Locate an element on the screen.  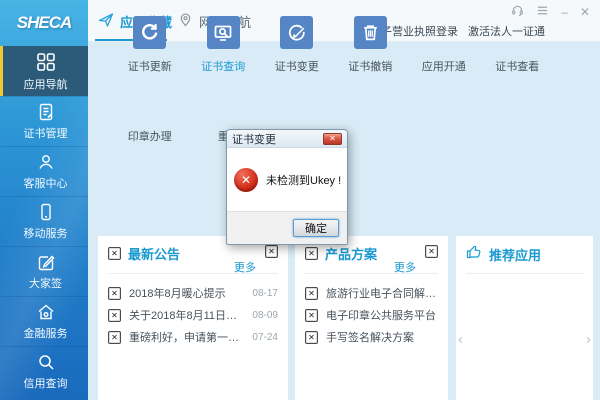
magnifier-icon is located at coordinates (46, 362).